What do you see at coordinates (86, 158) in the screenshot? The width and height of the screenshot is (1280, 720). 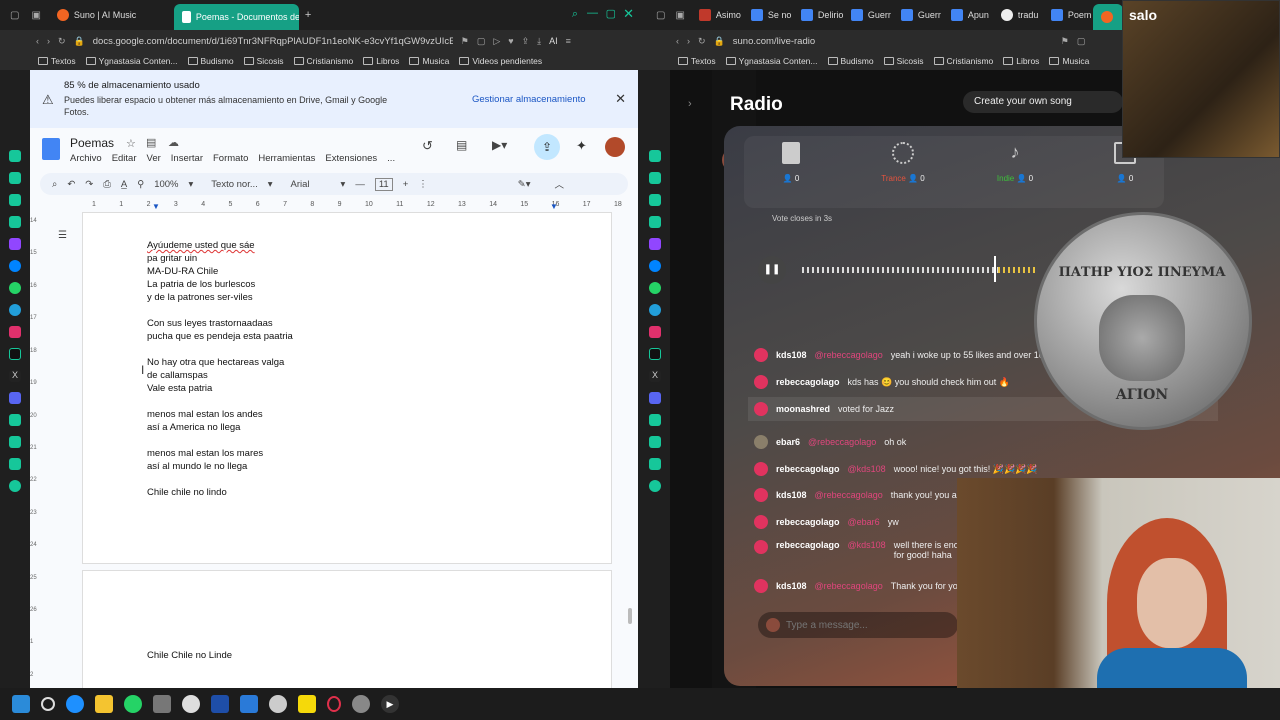 I see `menu-archivo: Archivo` at bounding box center [86, 158].